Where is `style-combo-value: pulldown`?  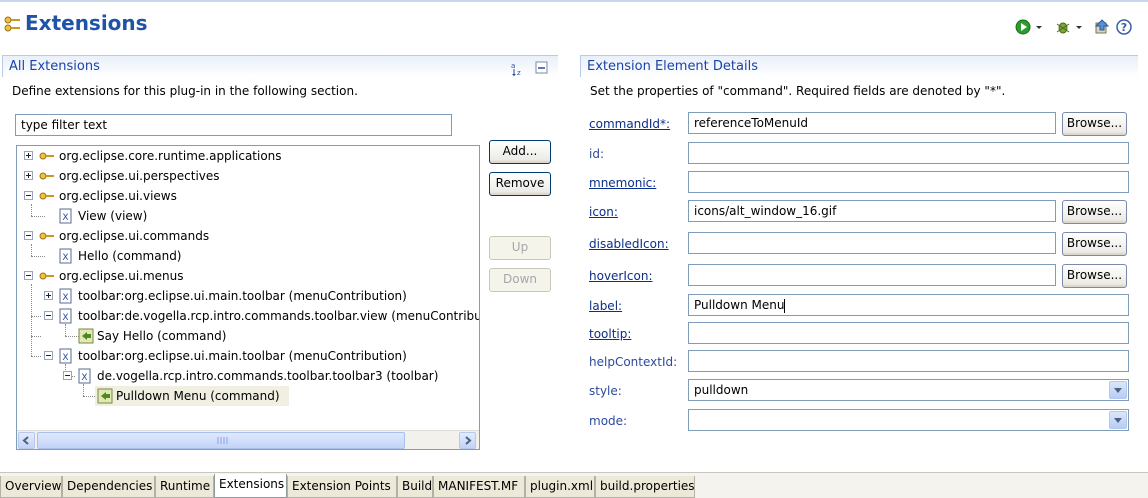 style-combo-value: pulldown is located at coordinates (721, 390).